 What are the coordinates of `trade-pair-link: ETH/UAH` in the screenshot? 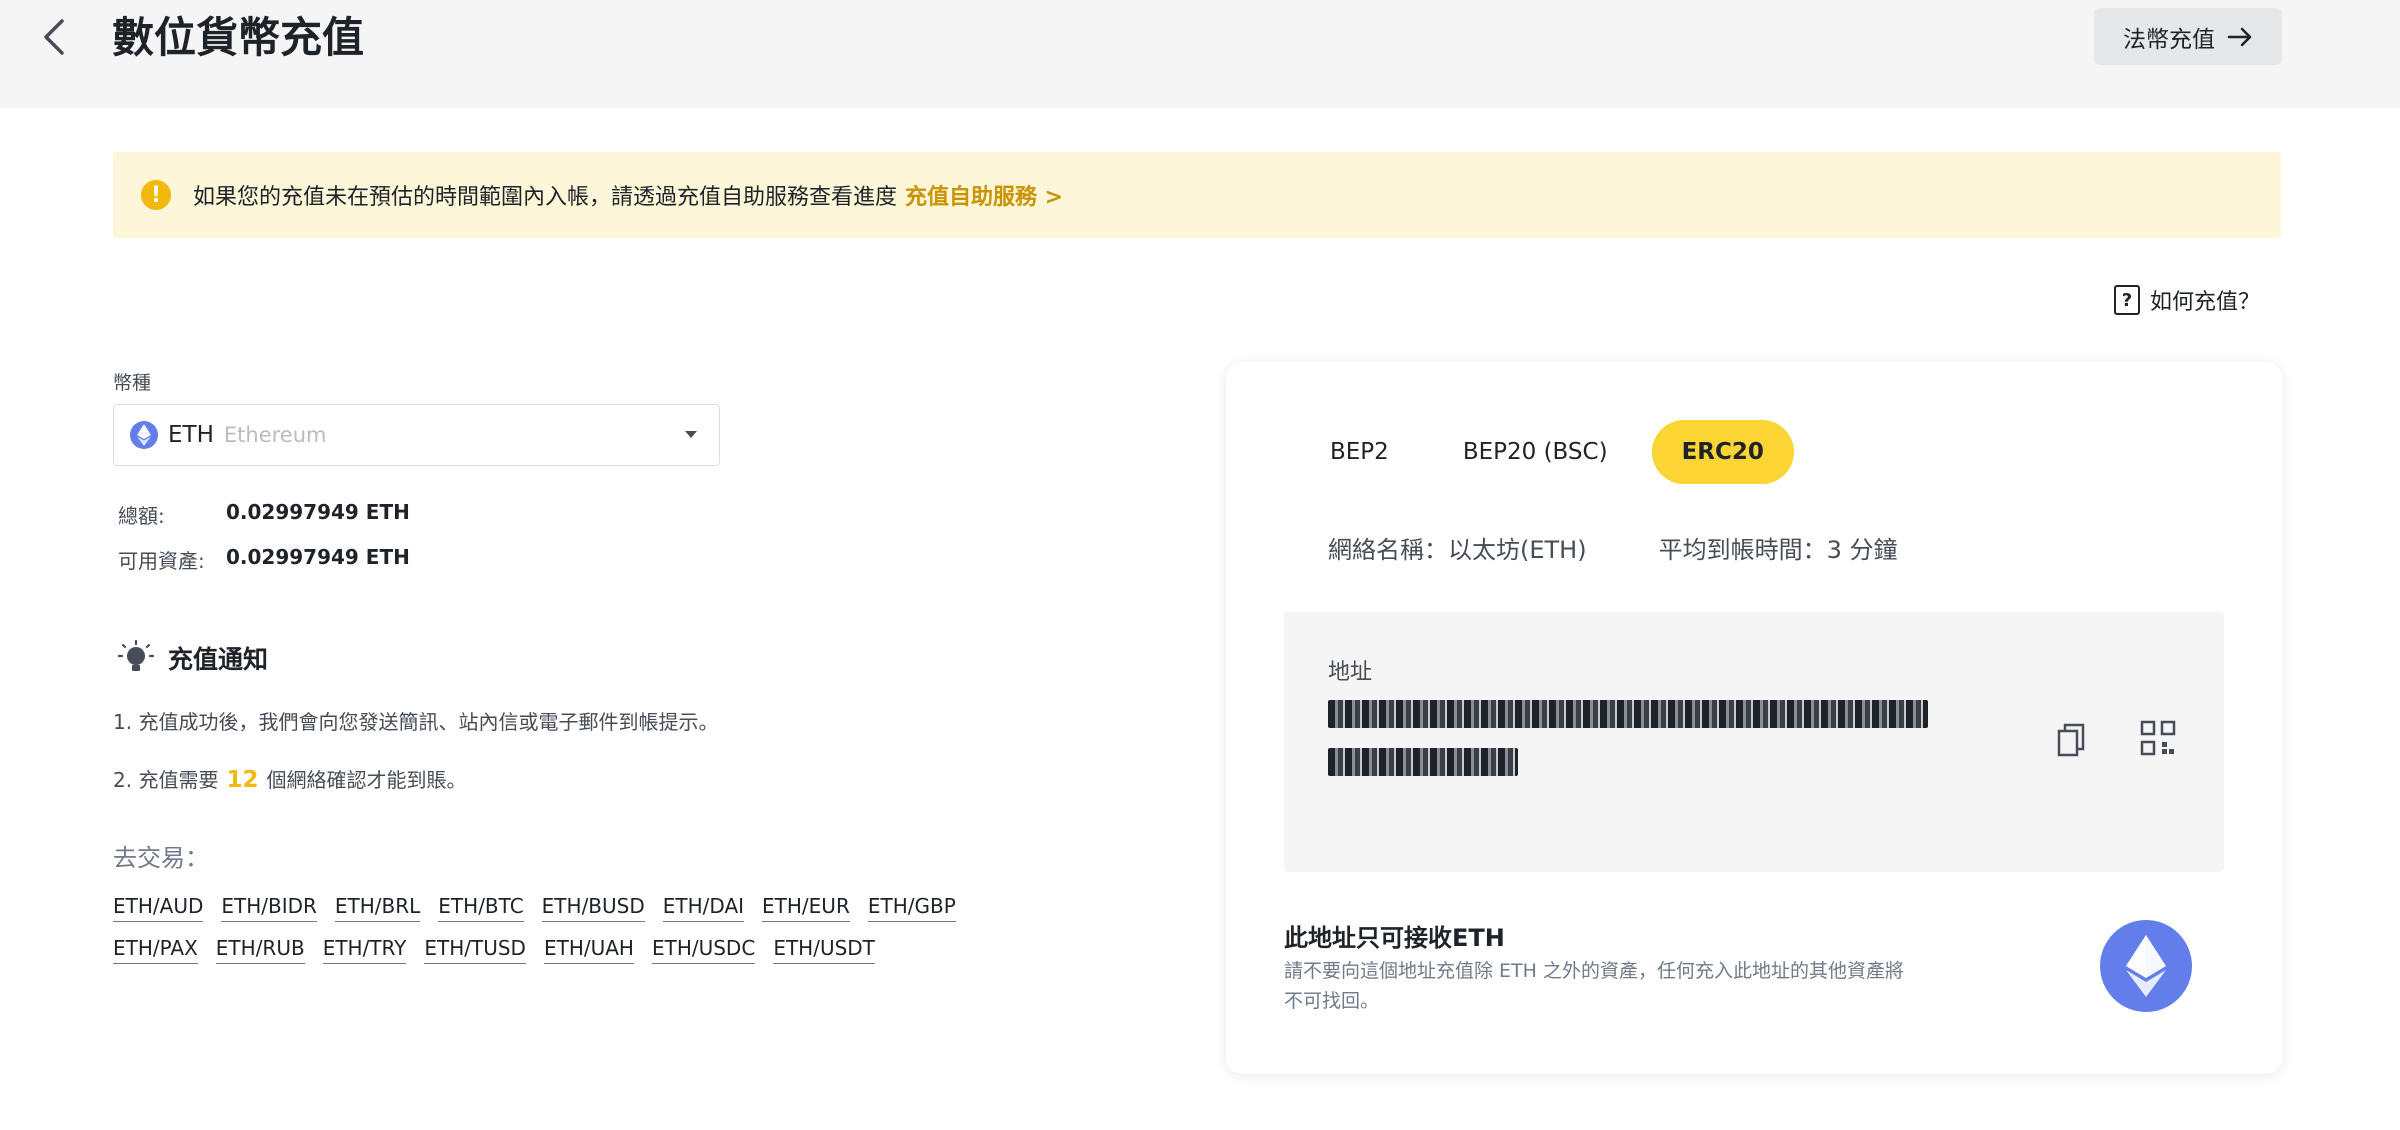 It's located at (588, 950).